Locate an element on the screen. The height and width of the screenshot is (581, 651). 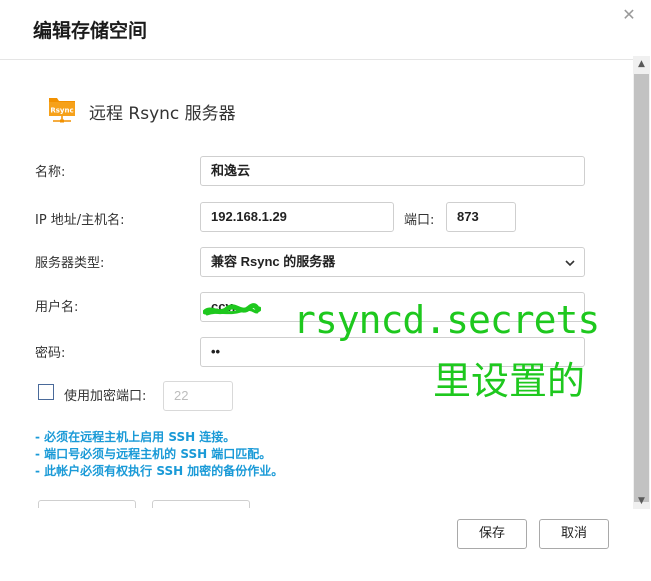
close-icon: ✕ is located at coordinates (629, 15).